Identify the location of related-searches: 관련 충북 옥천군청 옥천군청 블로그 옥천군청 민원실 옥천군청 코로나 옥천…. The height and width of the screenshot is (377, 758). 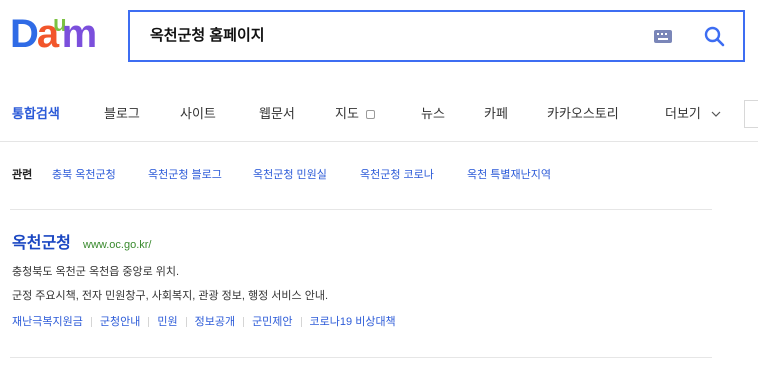
(379, 175).